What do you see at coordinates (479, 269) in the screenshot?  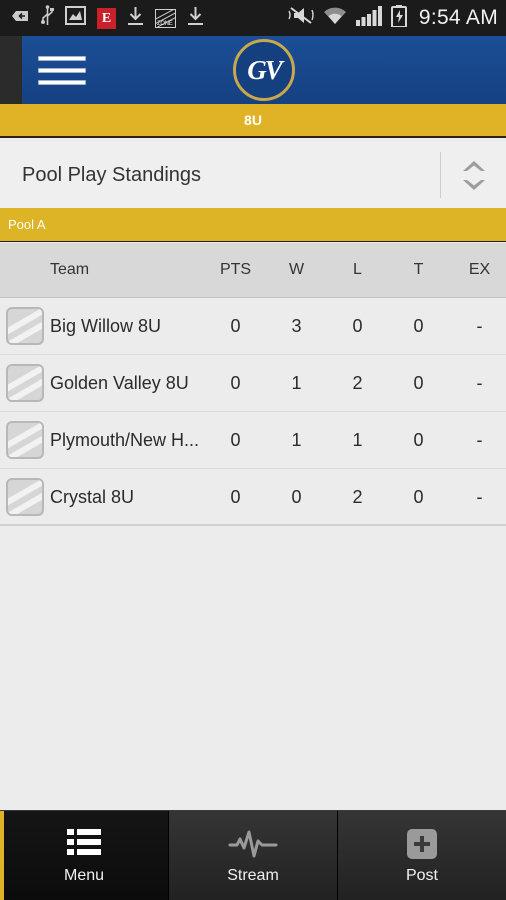 I see `column-header-ex: EX` at bounding box center [479, 269].